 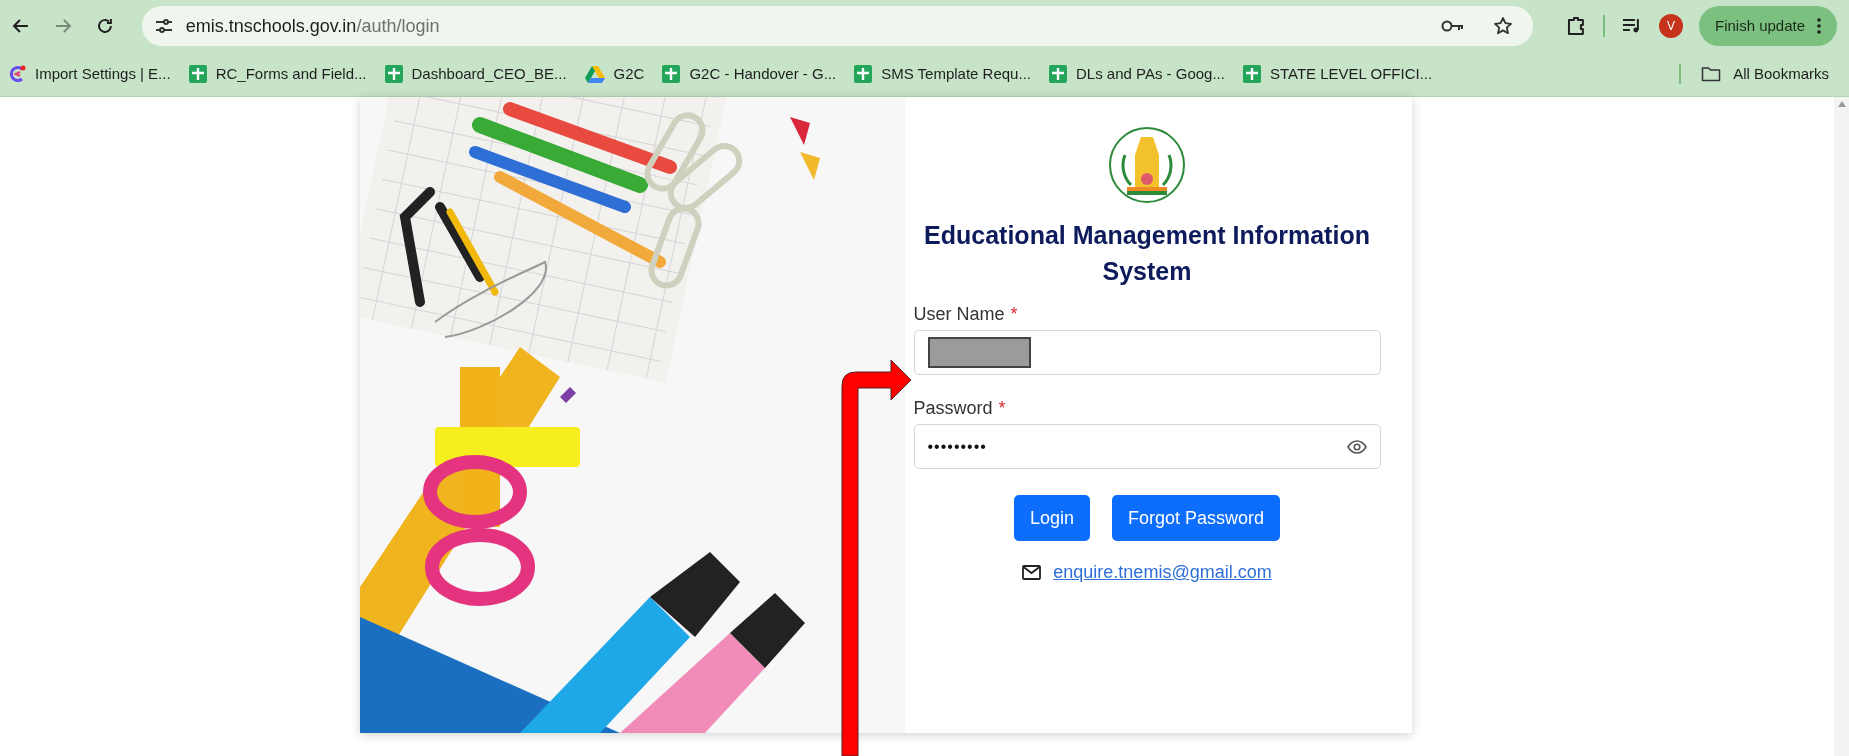 I want to click on profile-avatar: V, so click(x=1671, y=26).